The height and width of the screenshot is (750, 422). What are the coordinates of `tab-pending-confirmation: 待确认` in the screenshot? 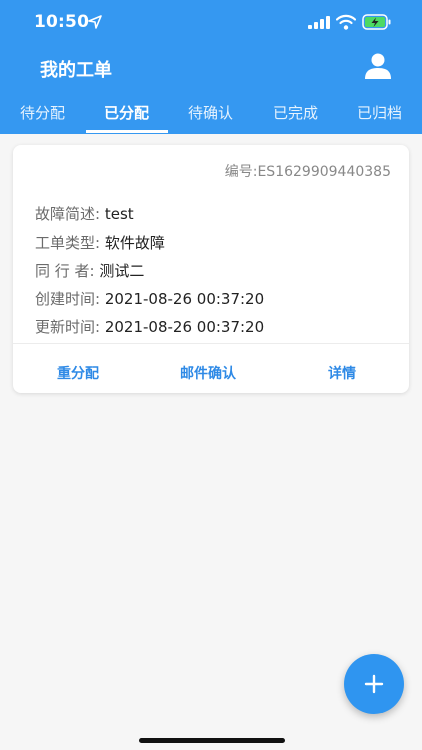 It's located at (210, 112).